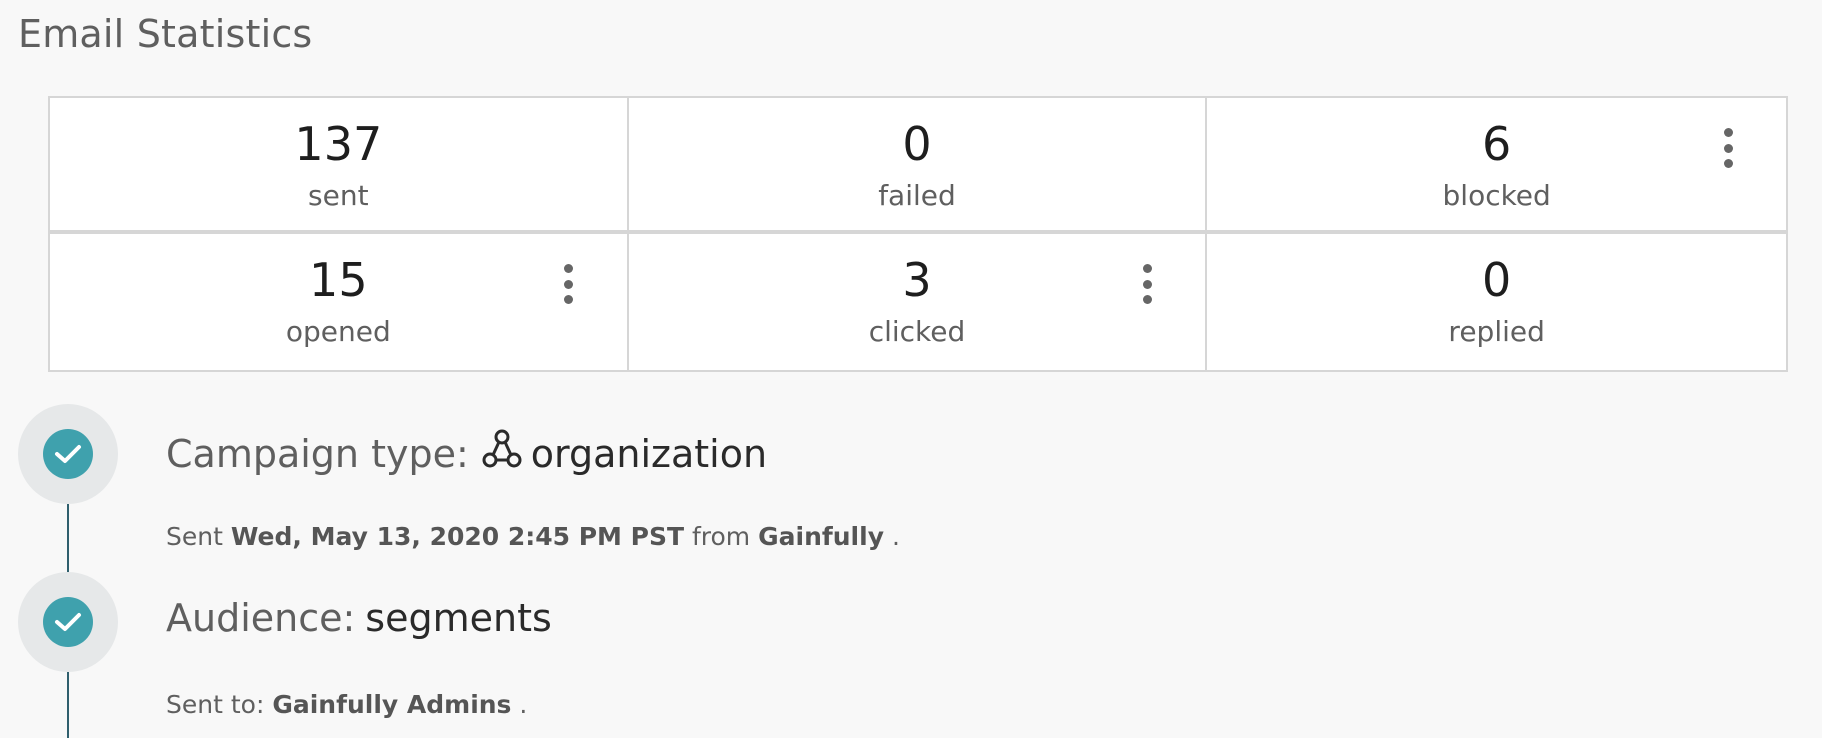 Image resolution: width=1822 pixels, height=738 pixels. I want to click on sent-to-info: Sent to: Gainfully Admins ., so click(346, 704).